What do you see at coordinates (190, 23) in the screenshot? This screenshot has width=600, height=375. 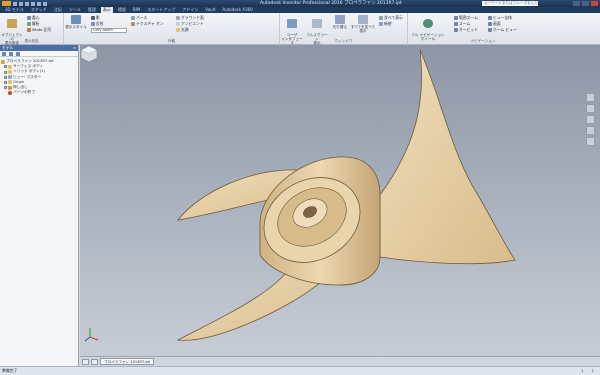 I see `ambient-button: アンビエント` at bounding box center [190, 23].